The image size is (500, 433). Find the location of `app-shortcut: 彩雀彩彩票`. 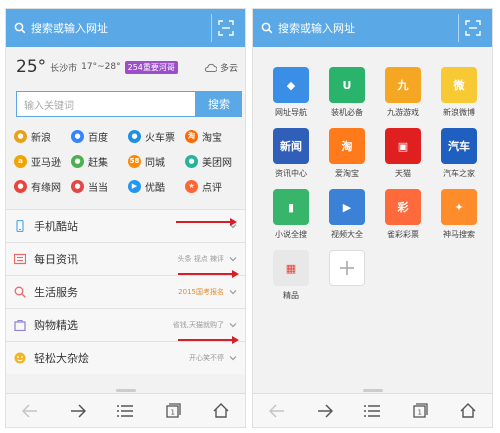

app-shortcut: 彩雀彩彩票 is located at coordinates (403, 214).